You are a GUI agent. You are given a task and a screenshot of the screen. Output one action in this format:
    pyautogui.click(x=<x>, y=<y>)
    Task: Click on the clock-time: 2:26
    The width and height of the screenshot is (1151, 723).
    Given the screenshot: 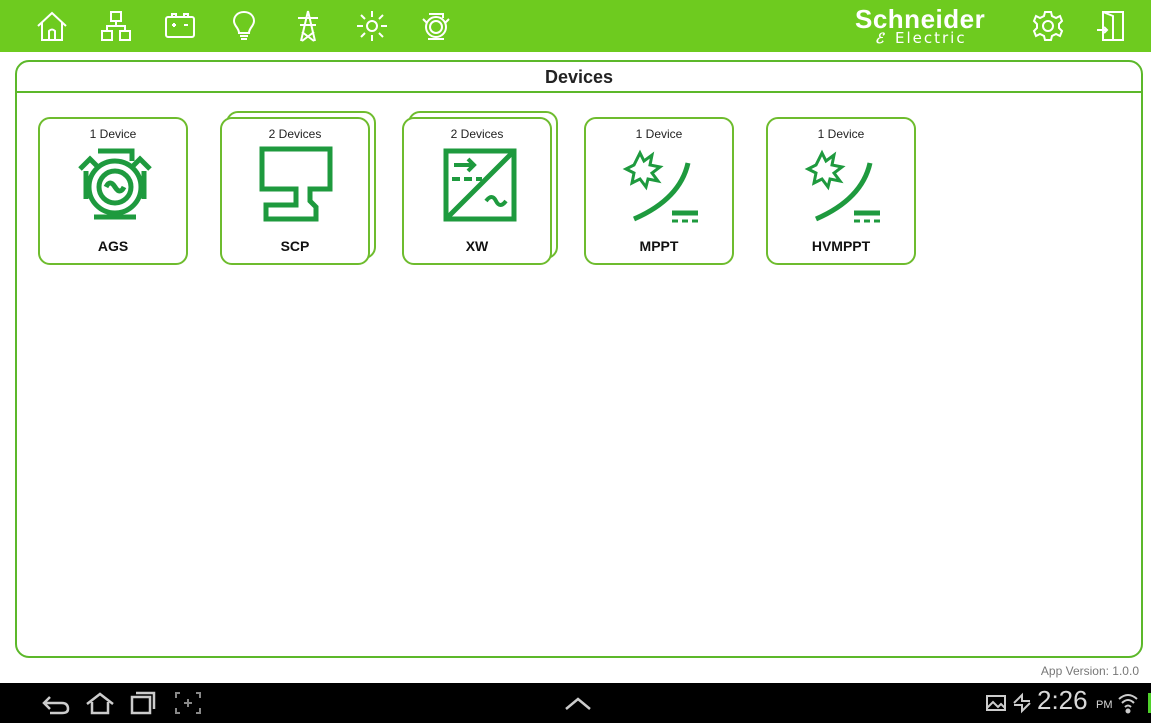 What is the action you would take?
    pyautogui.click(x=1062, y=700)
    